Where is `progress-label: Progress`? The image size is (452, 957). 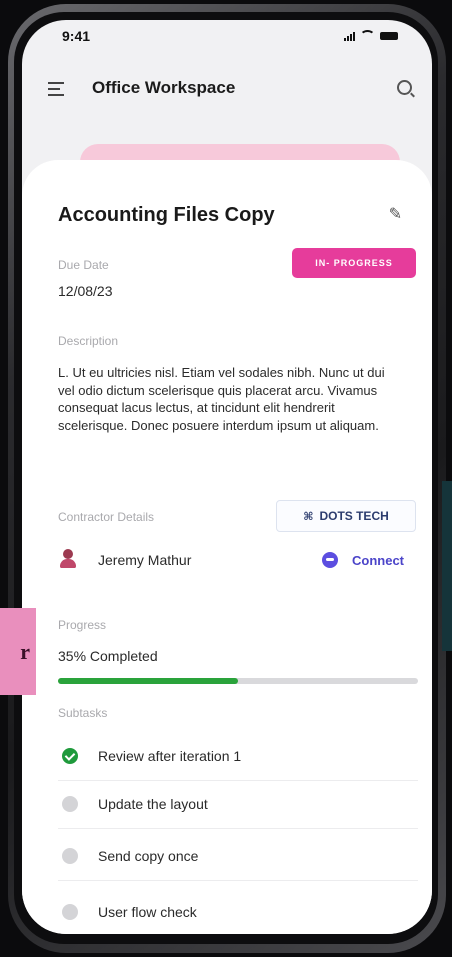 progress-label: Progress is located at coordinates (82, 625).